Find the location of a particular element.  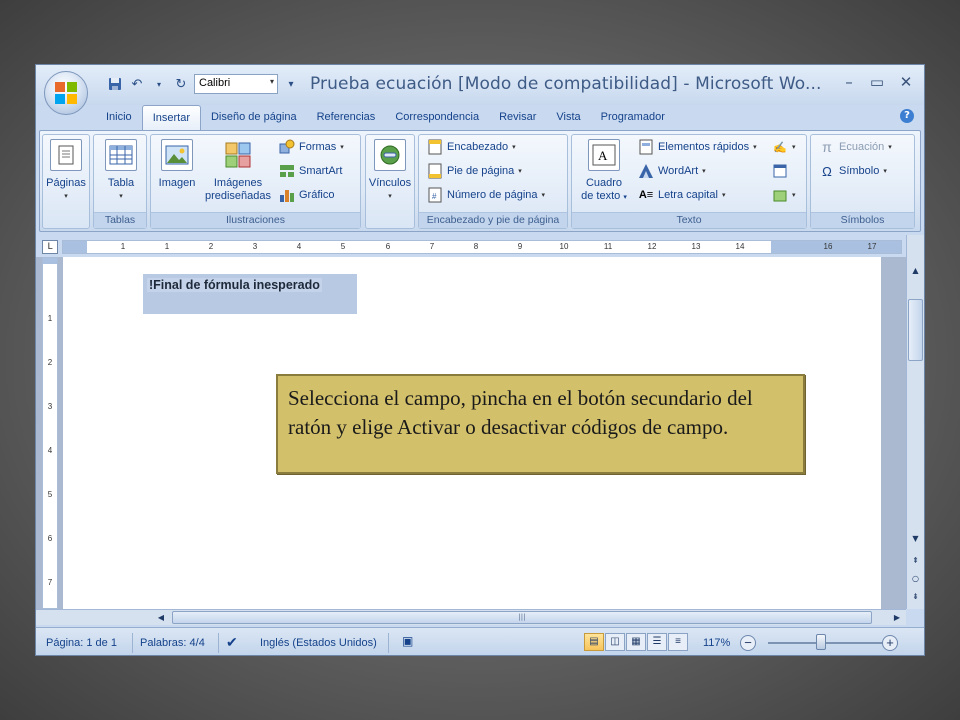

undo-dropdown-icon: ▾ is located at coordinates (159, 84).